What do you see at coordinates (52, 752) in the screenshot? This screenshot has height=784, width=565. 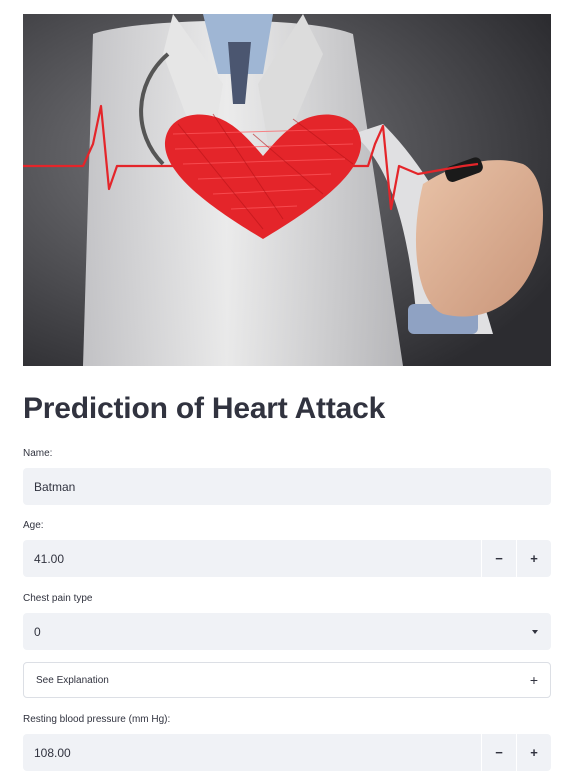 I see `resting-bp-input-value: 108.00` at bounding box center [52, 752].